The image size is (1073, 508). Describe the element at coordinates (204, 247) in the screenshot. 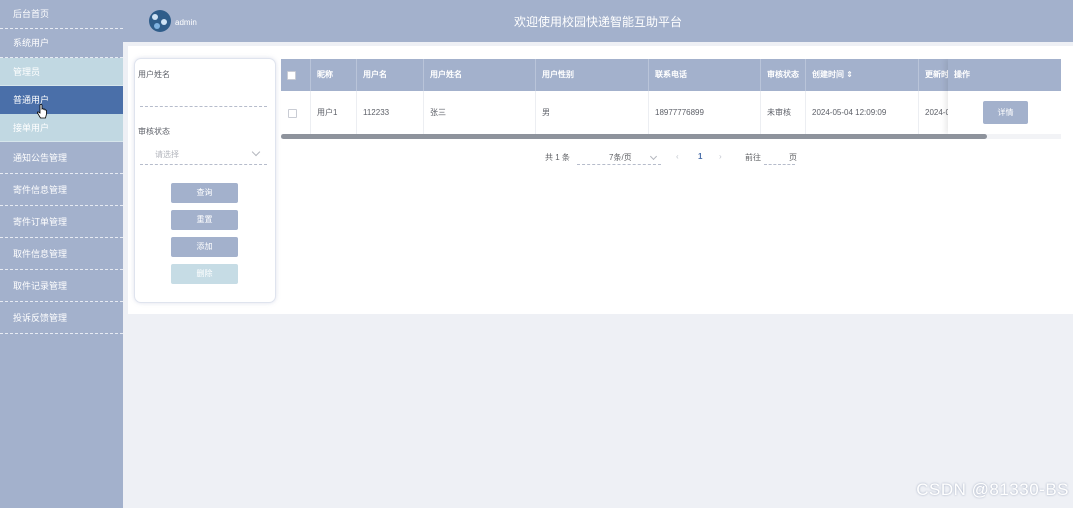

I see `add-button: 添加` at that location.